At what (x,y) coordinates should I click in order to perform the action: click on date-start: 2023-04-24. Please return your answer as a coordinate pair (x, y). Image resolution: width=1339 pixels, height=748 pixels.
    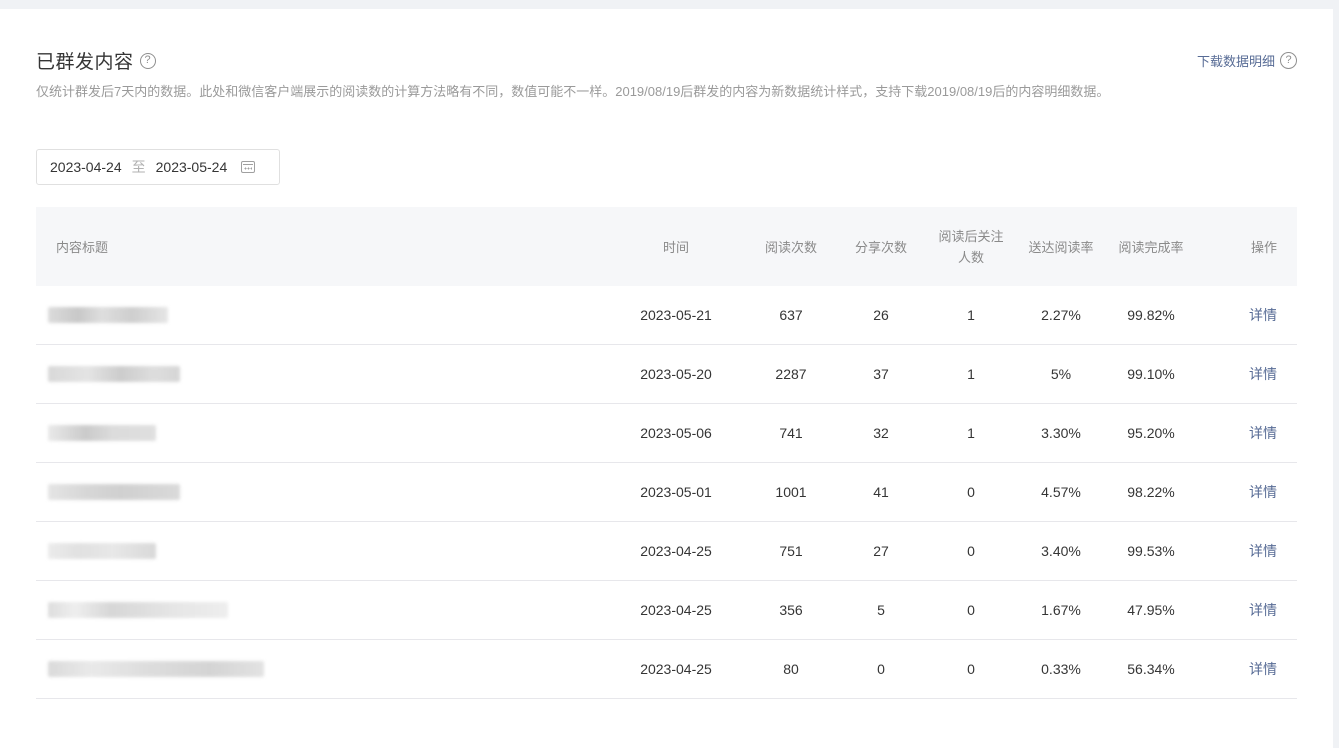
    Looking at the image, I should click on (86, 167).